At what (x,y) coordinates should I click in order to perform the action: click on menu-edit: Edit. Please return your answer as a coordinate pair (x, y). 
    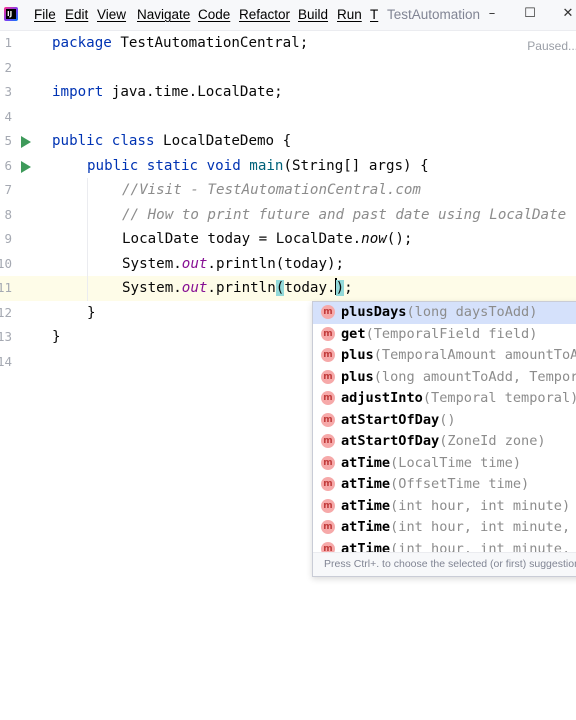
    Looking at the image, I should click on (76, 14).